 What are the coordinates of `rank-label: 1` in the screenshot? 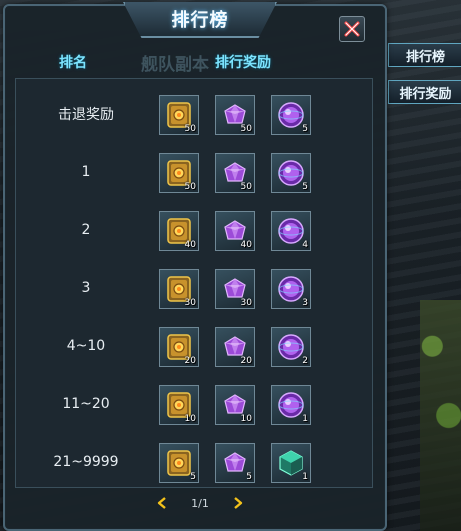 It's located at (86, 172).